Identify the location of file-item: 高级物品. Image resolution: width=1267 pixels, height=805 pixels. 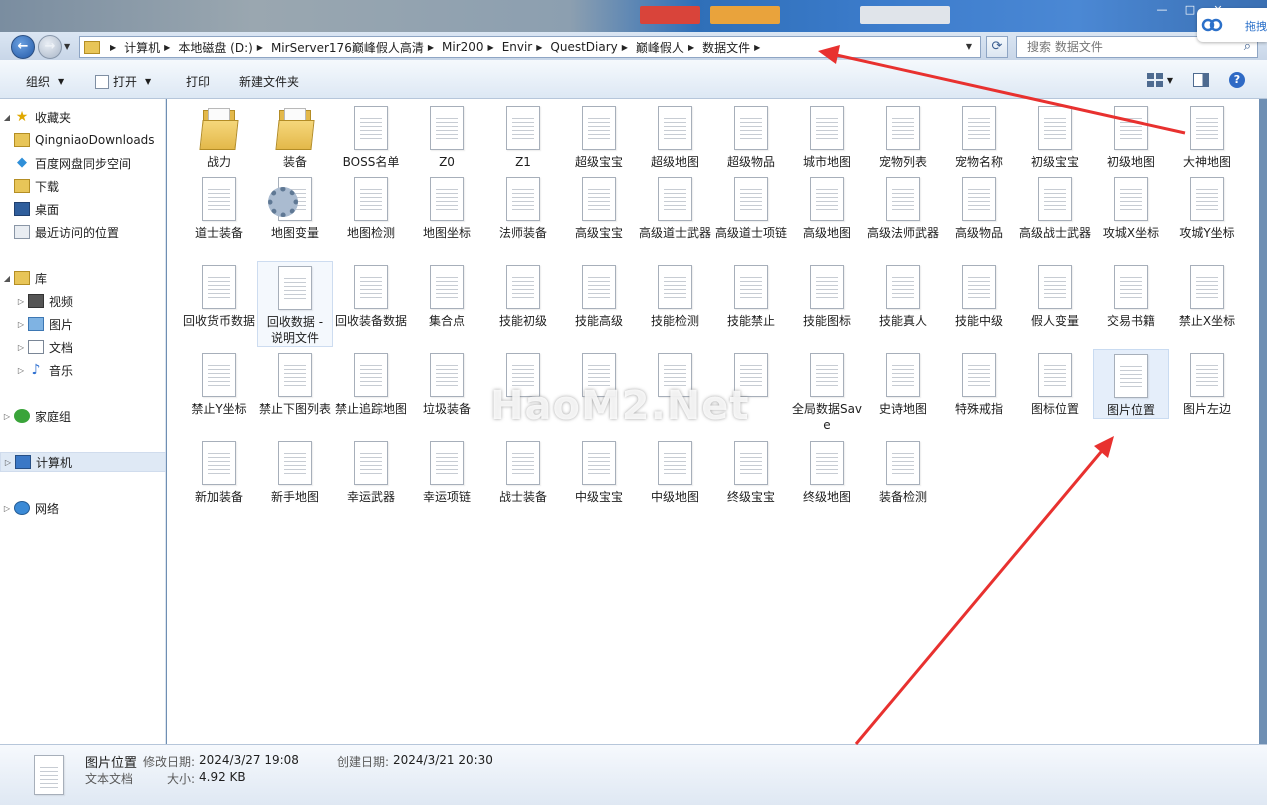
(979, 207).